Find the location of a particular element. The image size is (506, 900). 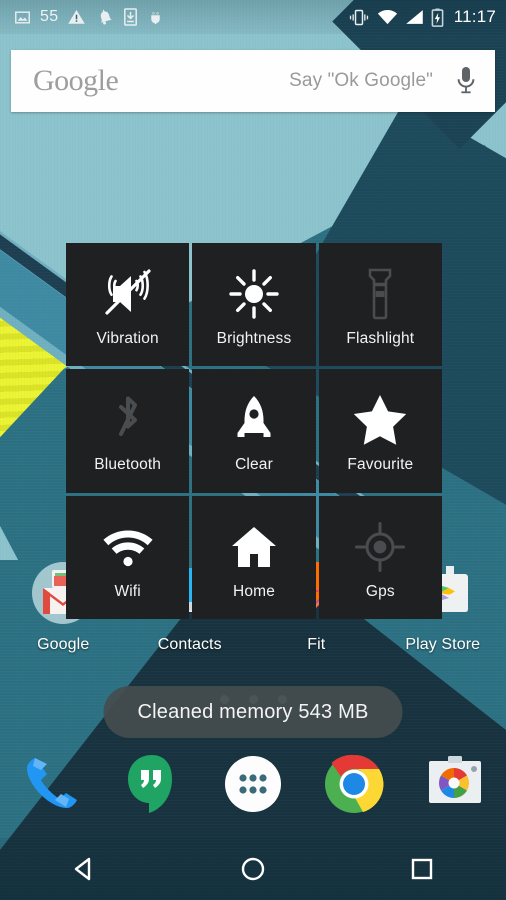

camera-icon is located at coordinates (455, 784).